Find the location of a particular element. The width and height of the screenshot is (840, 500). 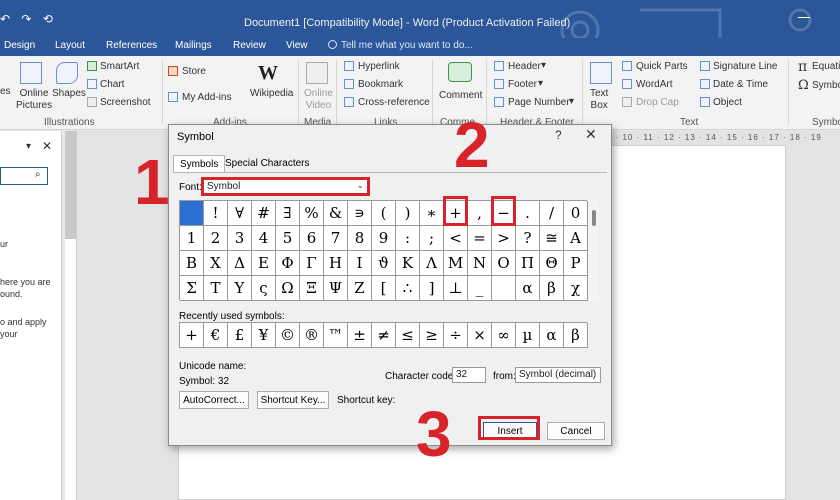

tab-review: Review is located at coordinates (249, 45).